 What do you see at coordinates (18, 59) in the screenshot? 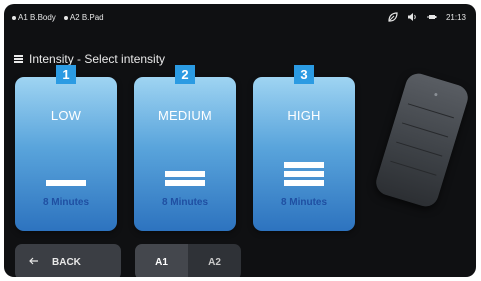
I see `menu-icon` at bounding box center [18, 59].